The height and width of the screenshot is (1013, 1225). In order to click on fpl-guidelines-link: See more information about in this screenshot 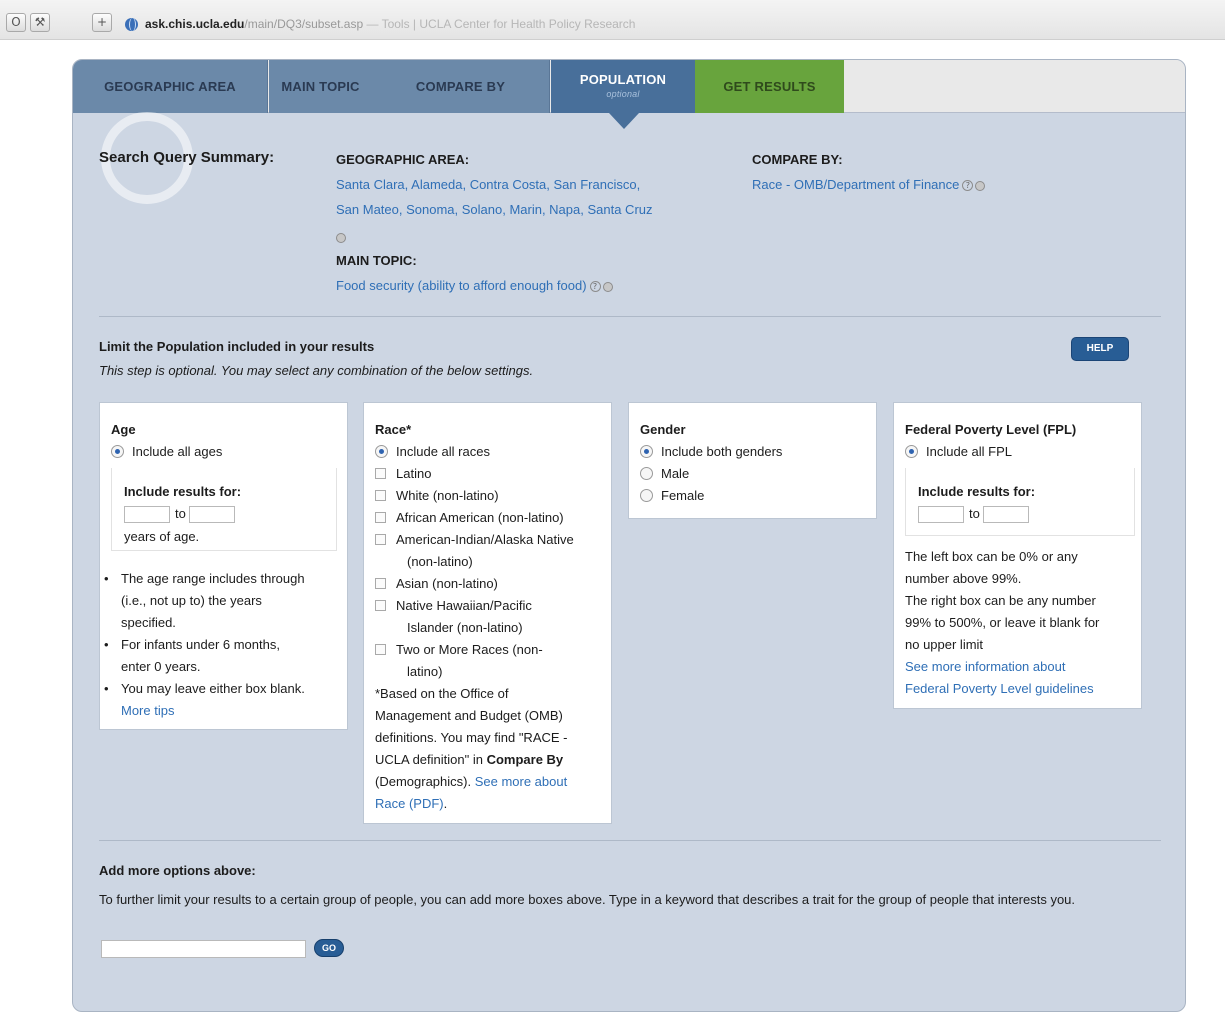, I will do `click(985, 667)`.